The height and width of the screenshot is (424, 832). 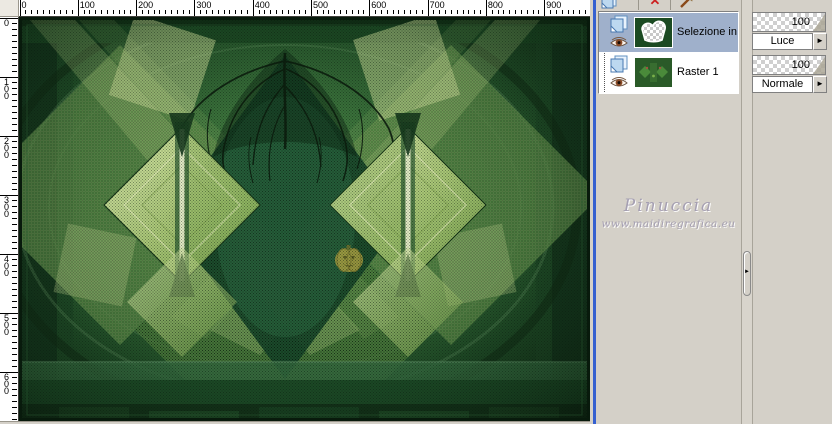 I want to click on opacity-slider-raster1: 100, so click(x=789, y=65).